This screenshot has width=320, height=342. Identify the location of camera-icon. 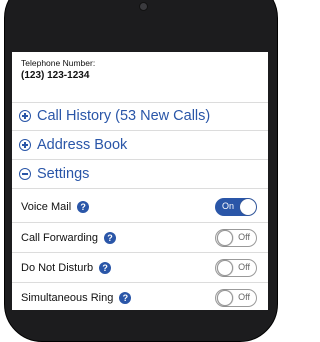
(143, 6).